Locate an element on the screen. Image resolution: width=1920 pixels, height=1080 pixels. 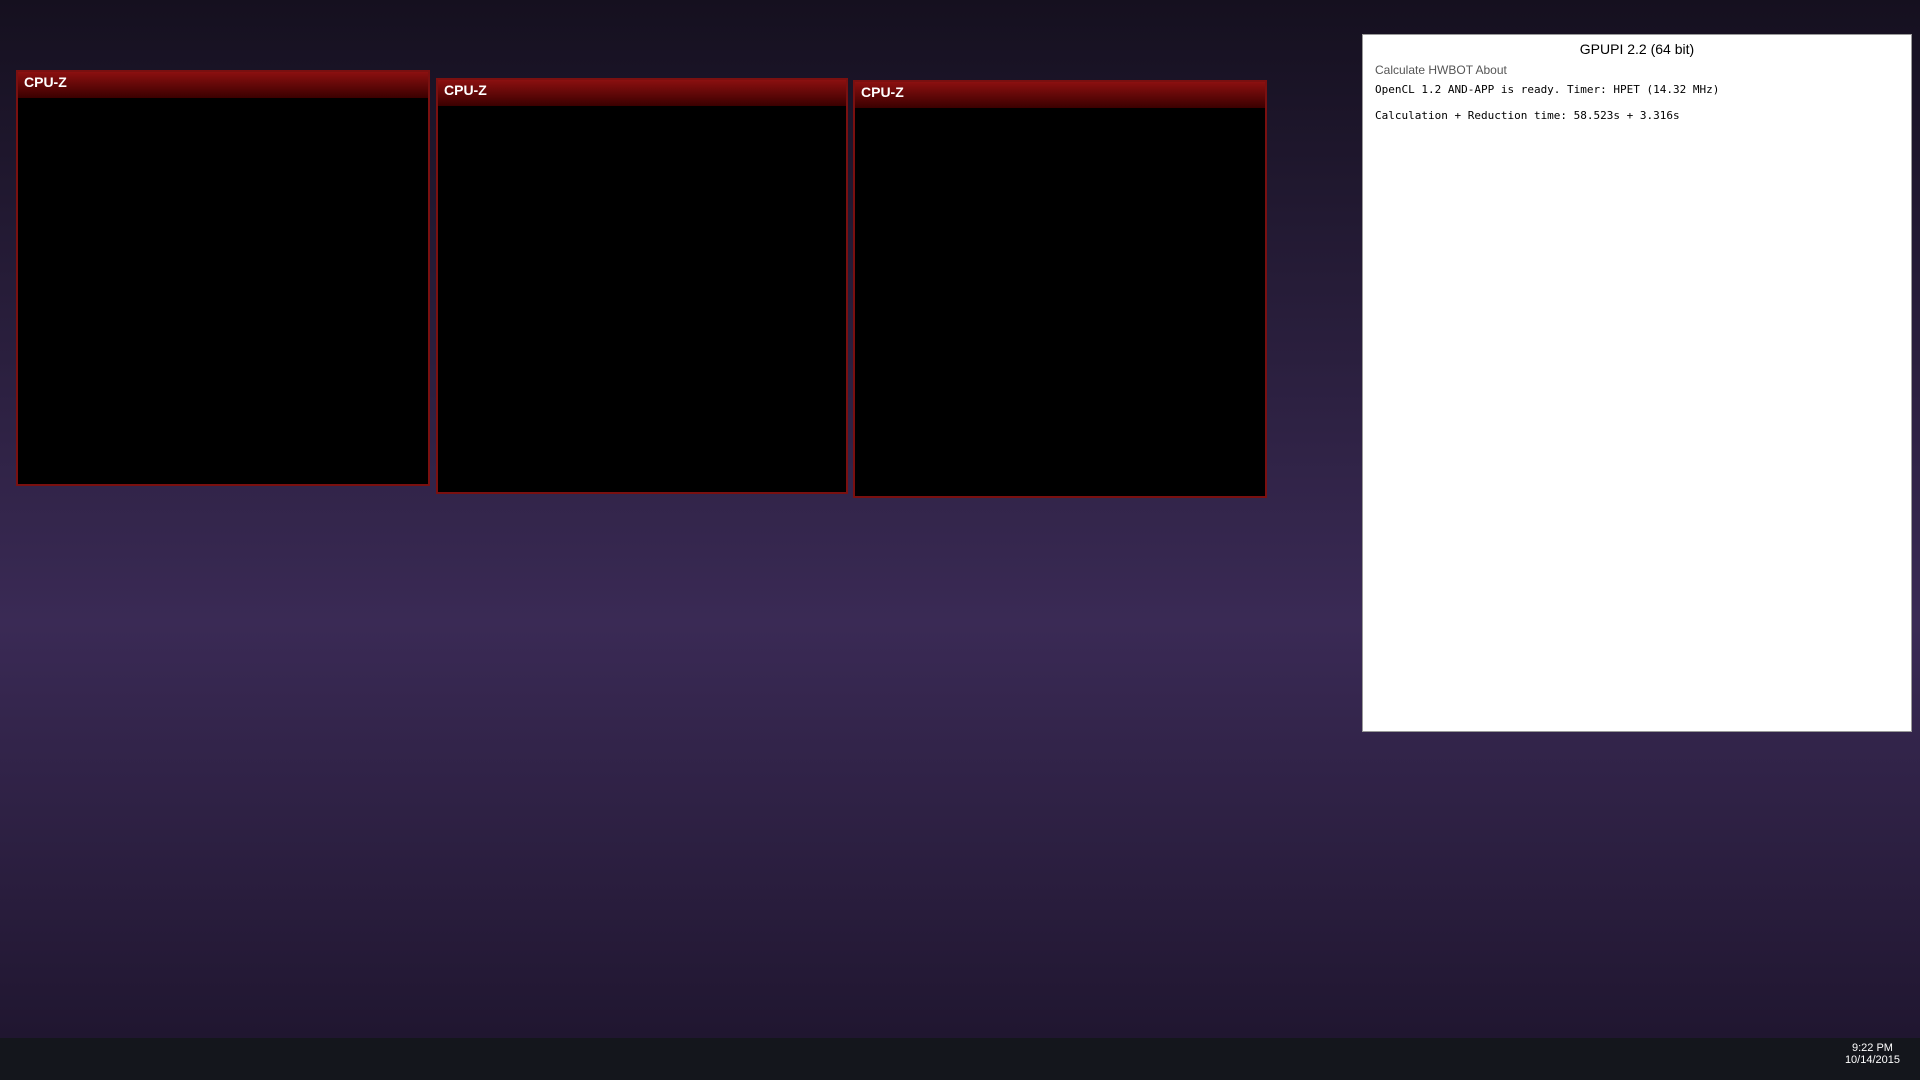
date: 10/14/2015 is located at coordinates (1872, 1060).